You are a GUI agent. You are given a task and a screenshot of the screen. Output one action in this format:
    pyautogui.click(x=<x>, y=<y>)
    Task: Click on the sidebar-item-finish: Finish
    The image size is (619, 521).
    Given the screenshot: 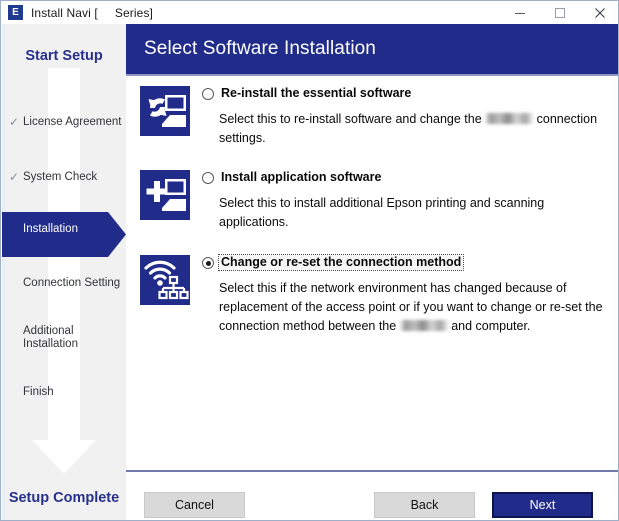 What is the action you would take?
    pyautogui.click(x=64, y=392)
    